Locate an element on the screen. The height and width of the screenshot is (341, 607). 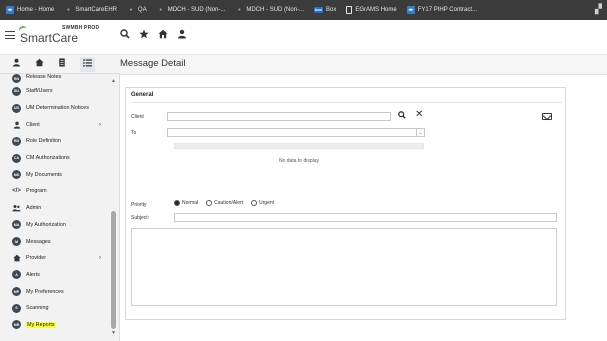
sidebar-item-my-authorization: MA My Authorization is located at coordinates (59, 225).